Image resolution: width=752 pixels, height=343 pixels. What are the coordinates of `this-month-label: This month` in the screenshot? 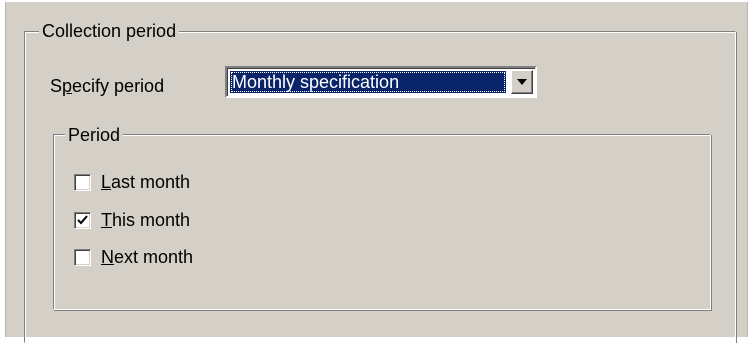 It's located at (145, 220).